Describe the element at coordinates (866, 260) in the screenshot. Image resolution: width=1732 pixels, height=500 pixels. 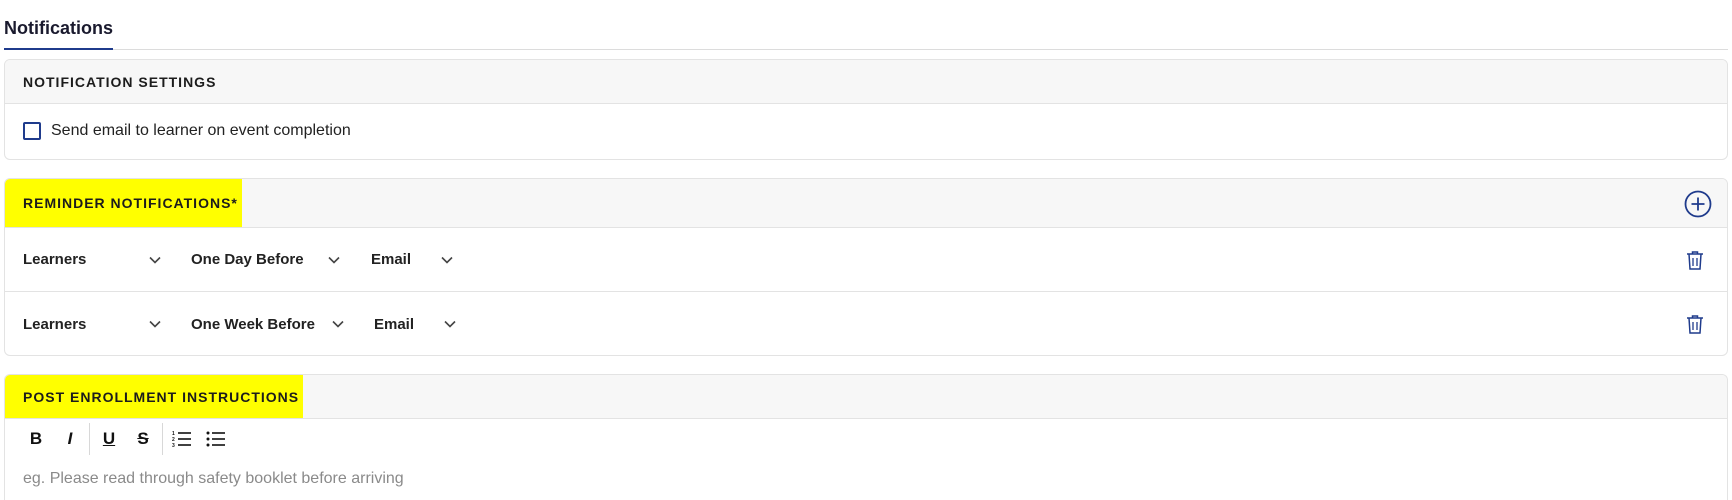
I see `reminder-row: Learners One Day Before Email` at that location.